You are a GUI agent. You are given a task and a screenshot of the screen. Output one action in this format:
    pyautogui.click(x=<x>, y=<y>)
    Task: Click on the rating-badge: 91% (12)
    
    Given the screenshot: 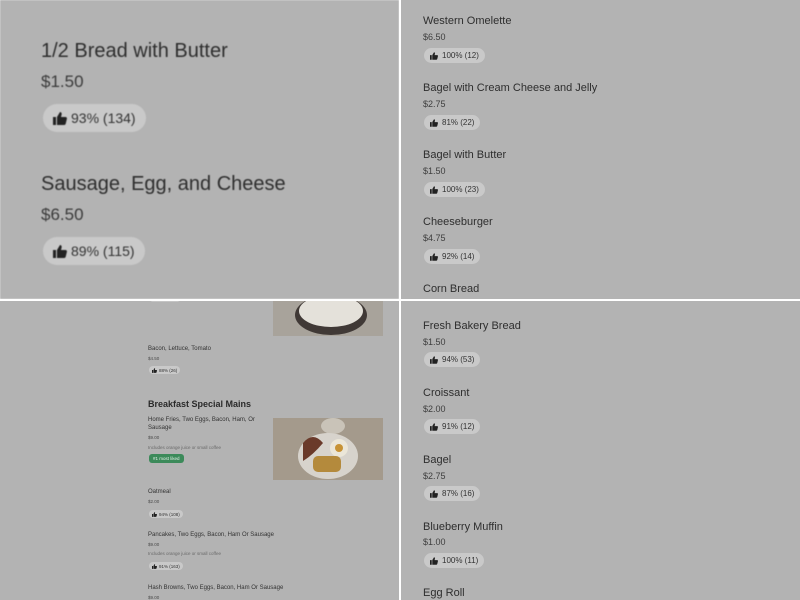 What is the action you would take?
    pyautogui.click(x=452, y=426)
    